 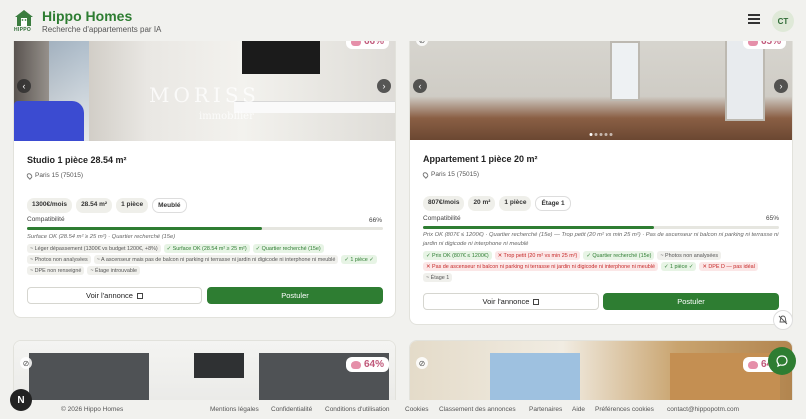 What do you see at coordinates (537, 255) in the screenshot?
I see `compat-tag: ✕ Trop petit (20 m² vs min 25 m²)` at bounding box center [537, 255].